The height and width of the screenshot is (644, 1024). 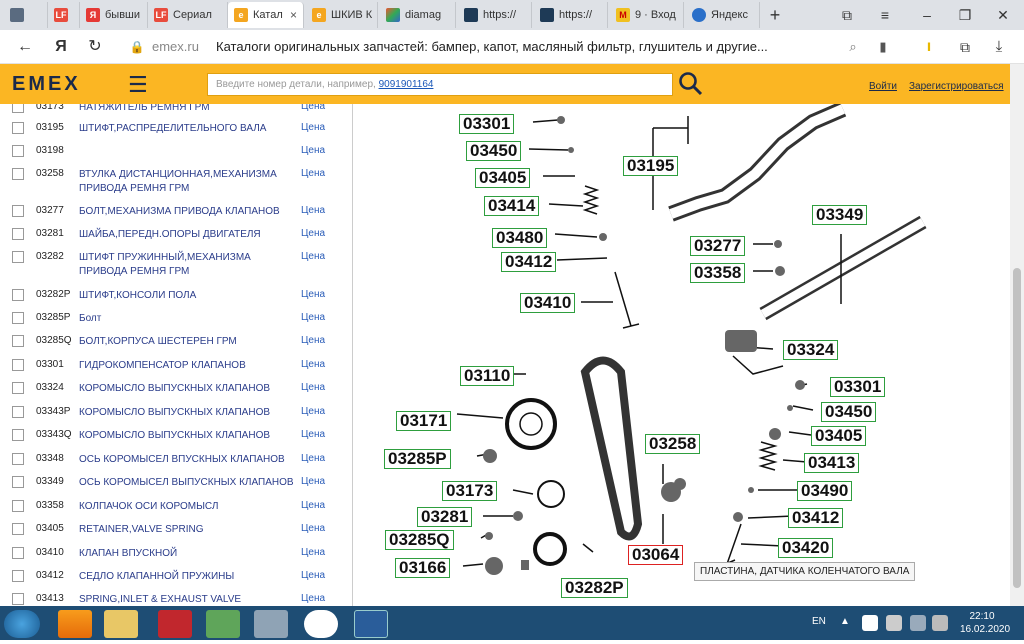 What do you see at coordinates (423, 568) in the screenshot?
I see `diagram-label-03166: 03166` at bounding box center [423, 568].